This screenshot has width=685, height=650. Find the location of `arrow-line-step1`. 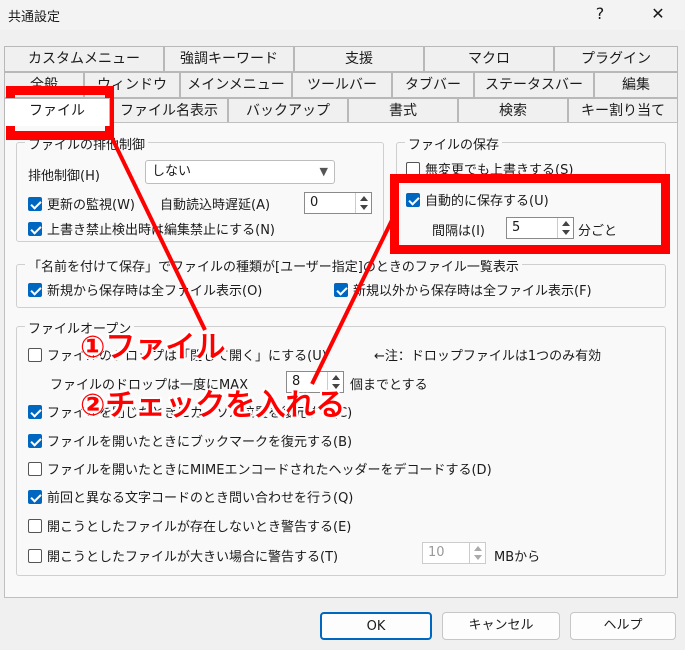

arrow-line-step1 is located at coordinates (158, 234).